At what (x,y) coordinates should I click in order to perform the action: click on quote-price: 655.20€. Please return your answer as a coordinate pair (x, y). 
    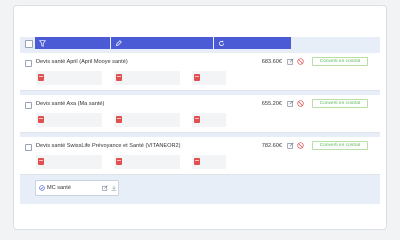
    Looking at the image, I should click on (271, 104).